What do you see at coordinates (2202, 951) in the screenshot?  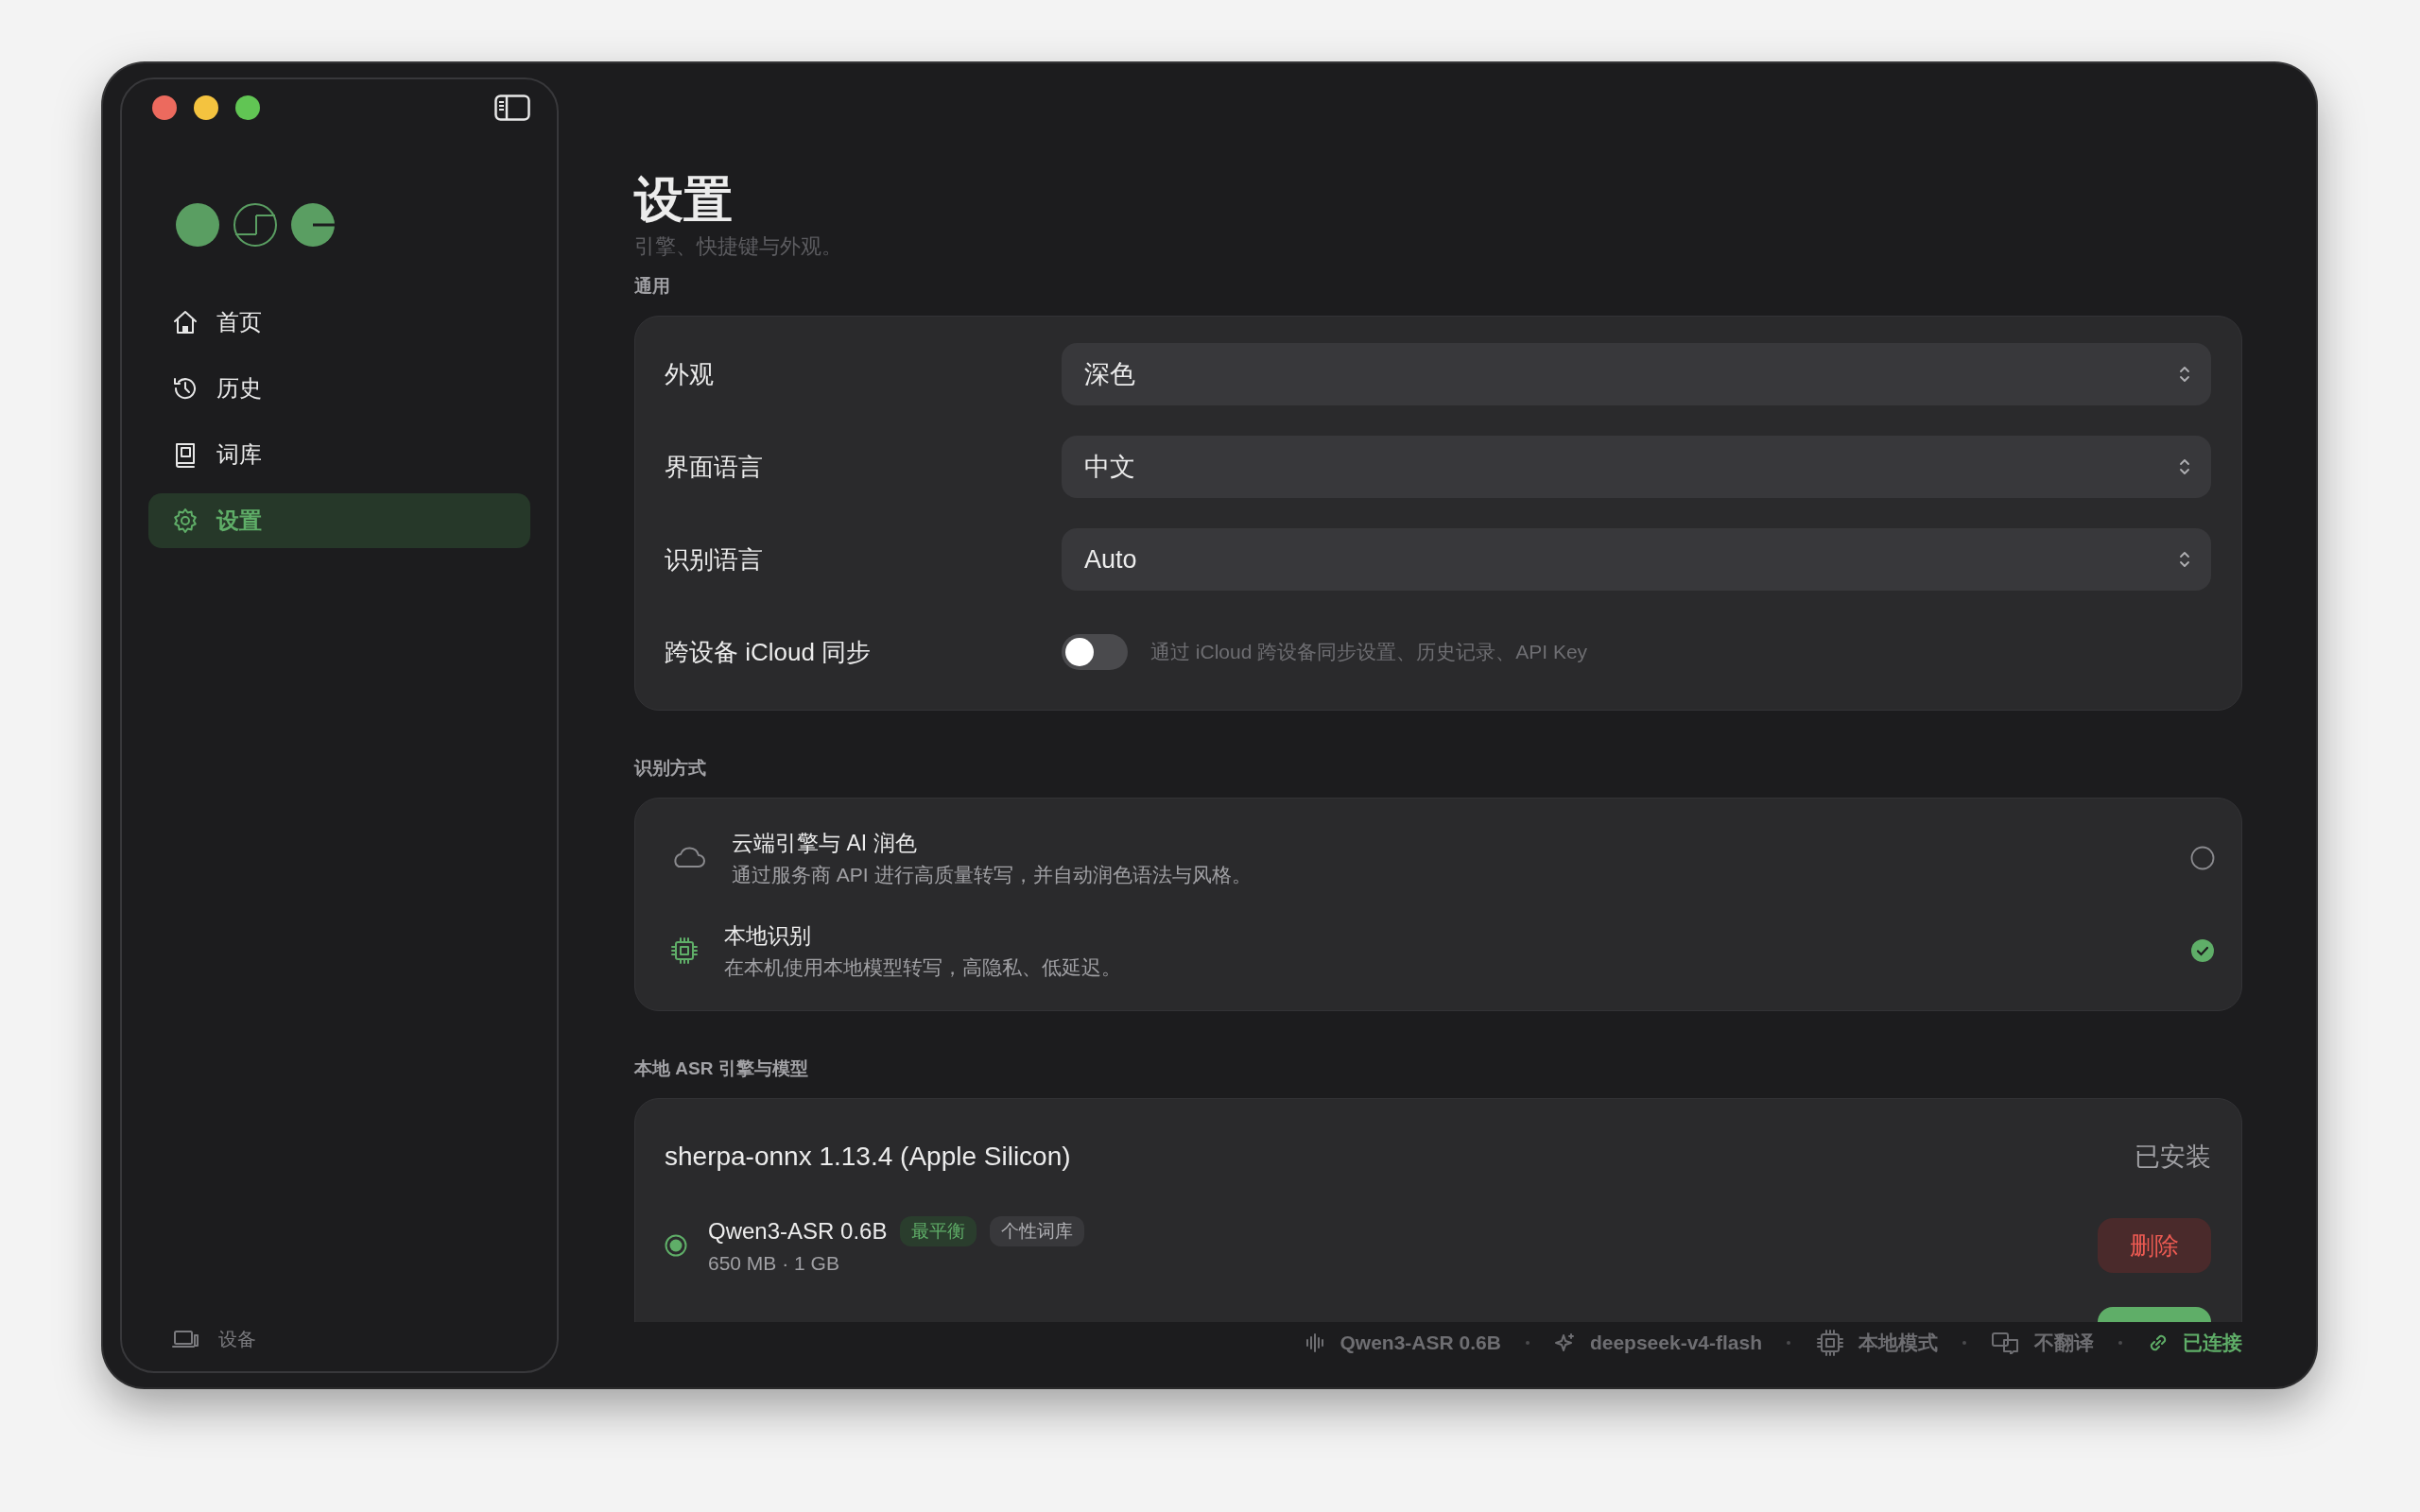 I see `checkmark-circle-icon` at bounding box center [2202, 951].